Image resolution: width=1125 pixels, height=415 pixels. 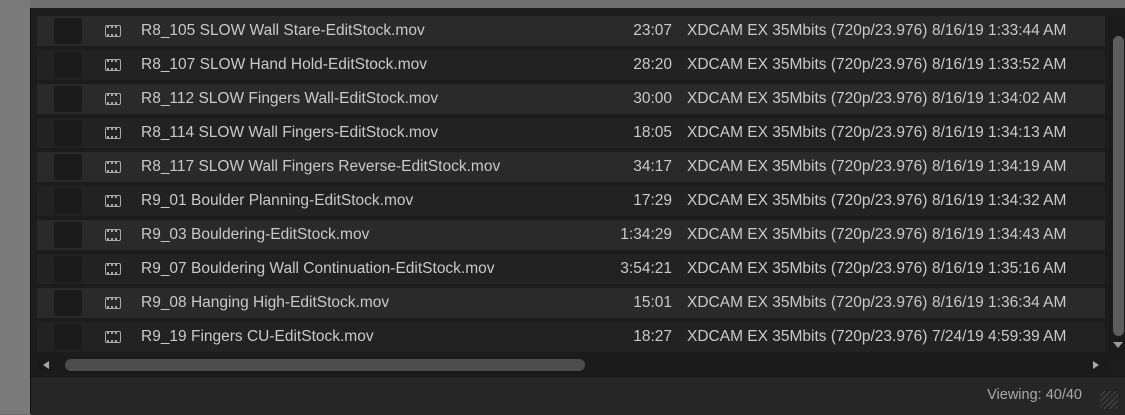 What do you see at coordinates (652, 302) in the screenshot?
I see `clip-duration: 15:01` at bounding box center [652, 302].